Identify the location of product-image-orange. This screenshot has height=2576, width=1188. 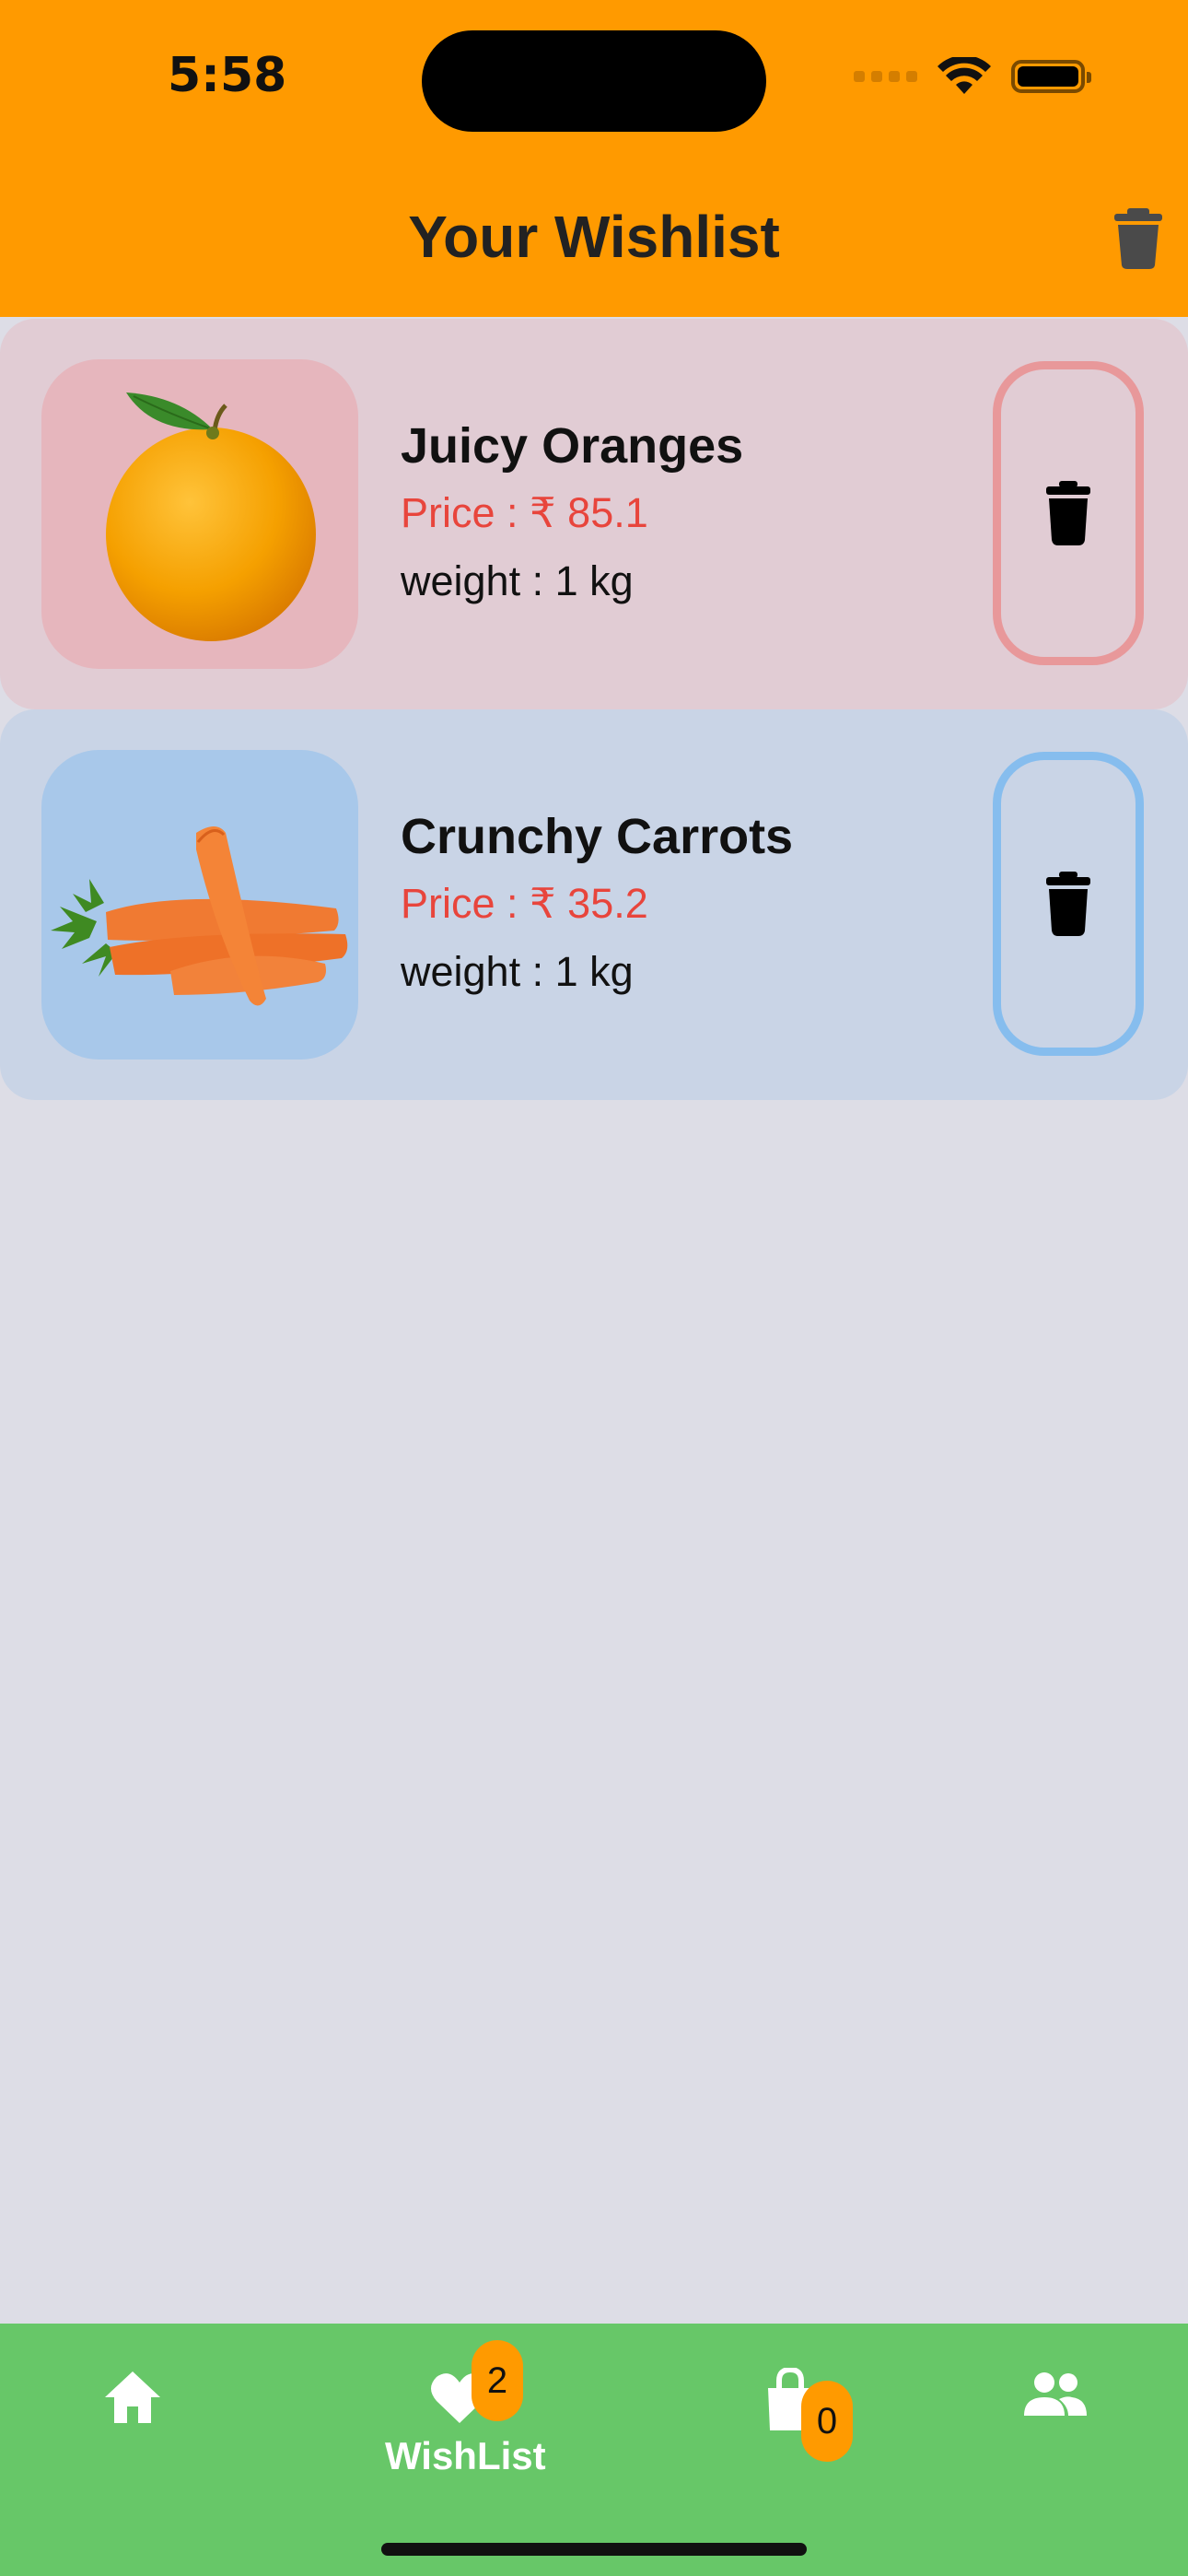
(199, 514).